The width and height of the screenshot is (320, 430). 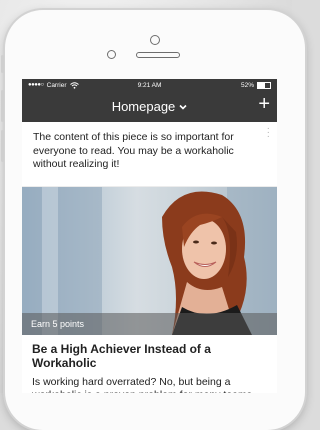 What do you see at coordinates (143, 106) in the screenshot?
I see `page-title: Homepage` at bounding box center [143, 106].